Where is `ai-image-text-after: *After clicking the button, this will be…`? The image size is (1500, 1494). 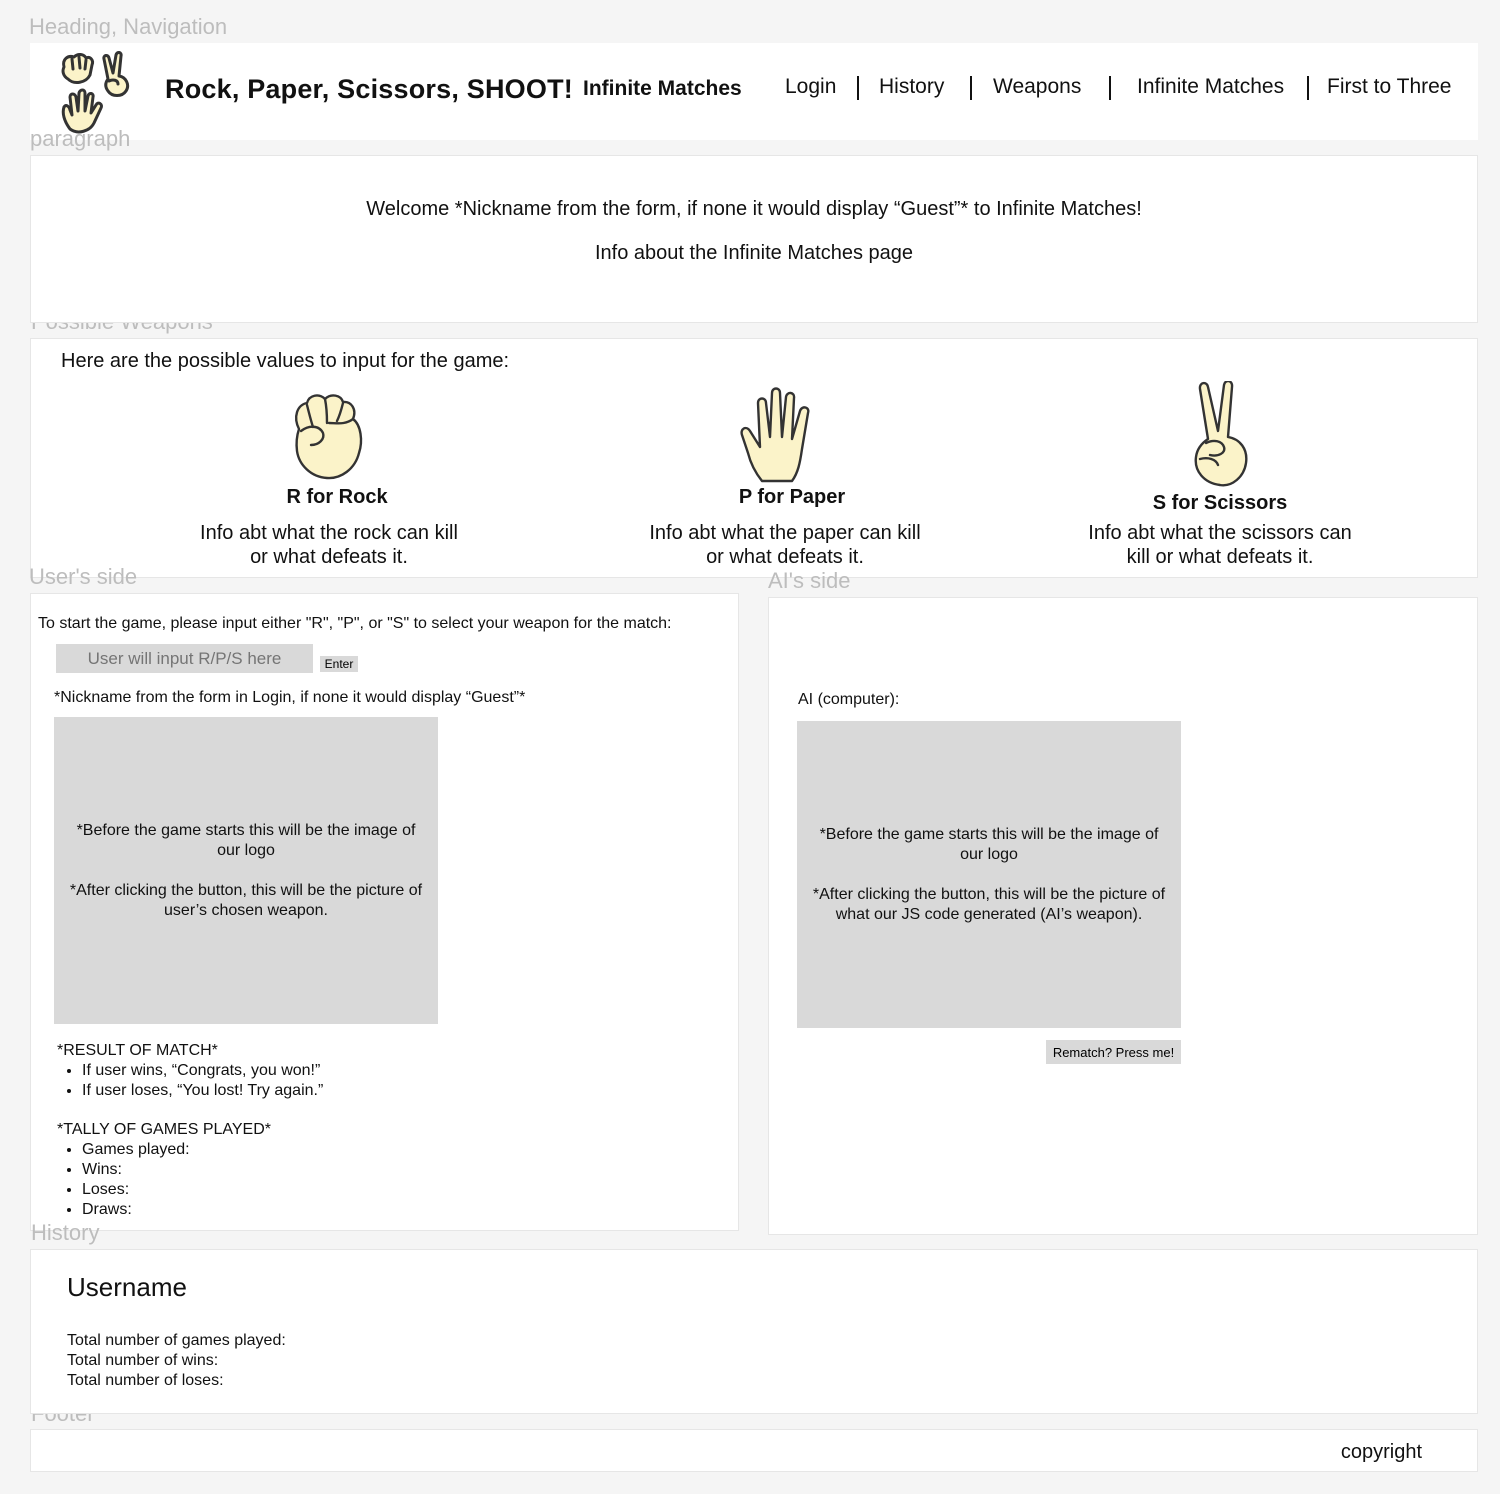 ai-image-text-after: *After clicking the button, this will be… is located at coordinates (989, 904).